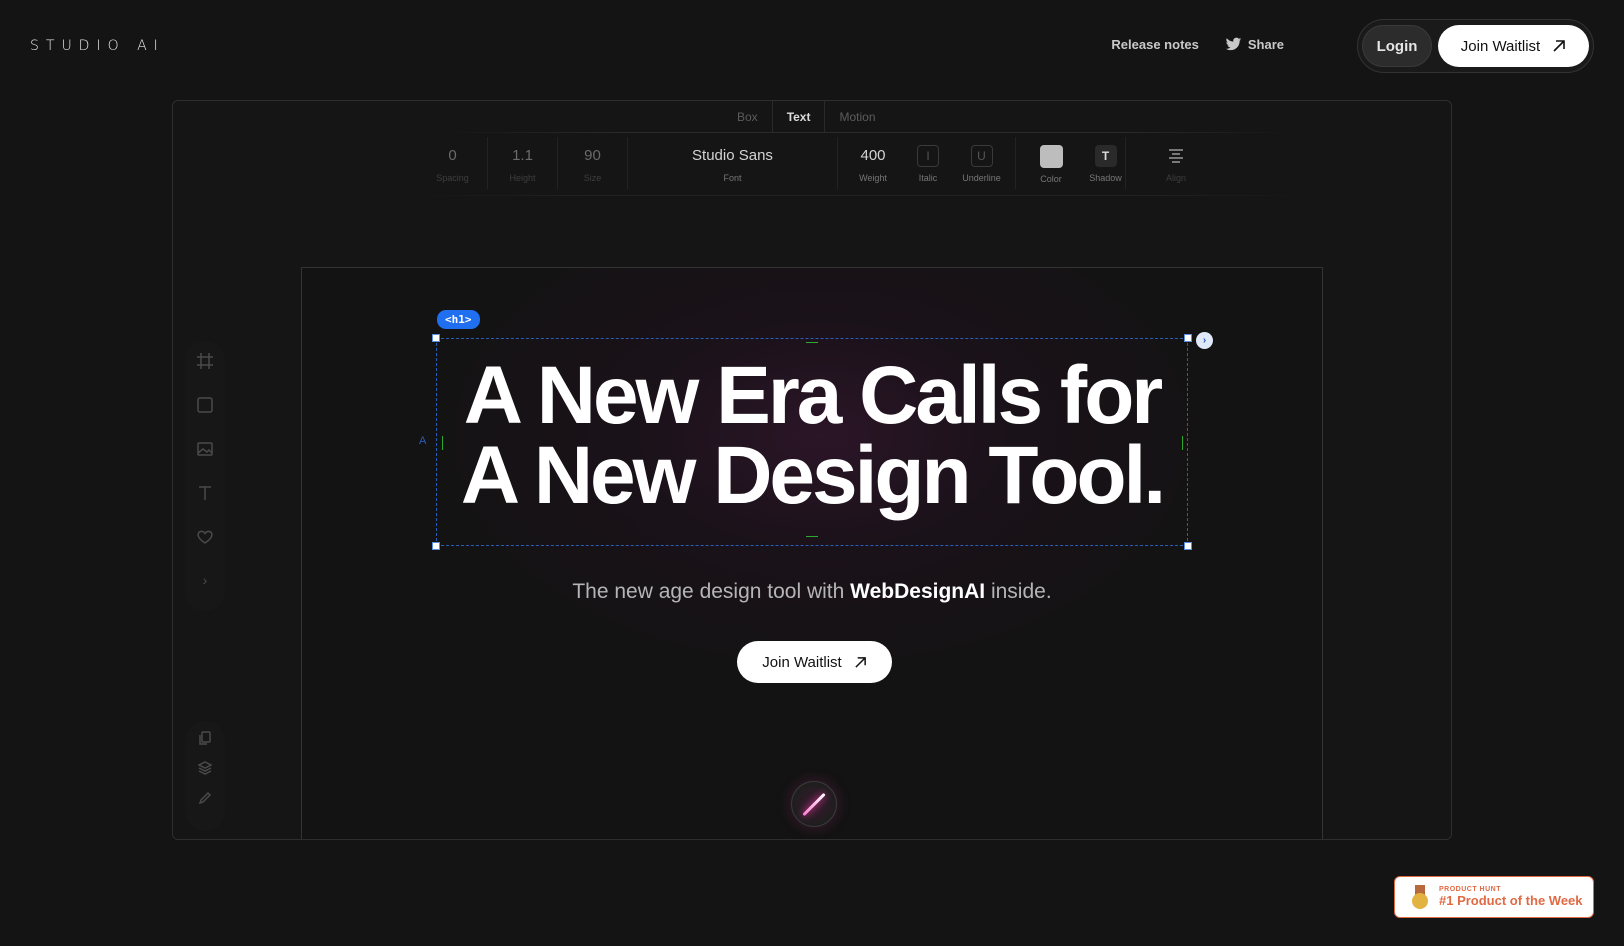 This screenshot has height=946, width=1624. What do you see at coordinates (1420, 897) in the screenshot?
I see `medal-icon` at bounding box center [1420, 897].